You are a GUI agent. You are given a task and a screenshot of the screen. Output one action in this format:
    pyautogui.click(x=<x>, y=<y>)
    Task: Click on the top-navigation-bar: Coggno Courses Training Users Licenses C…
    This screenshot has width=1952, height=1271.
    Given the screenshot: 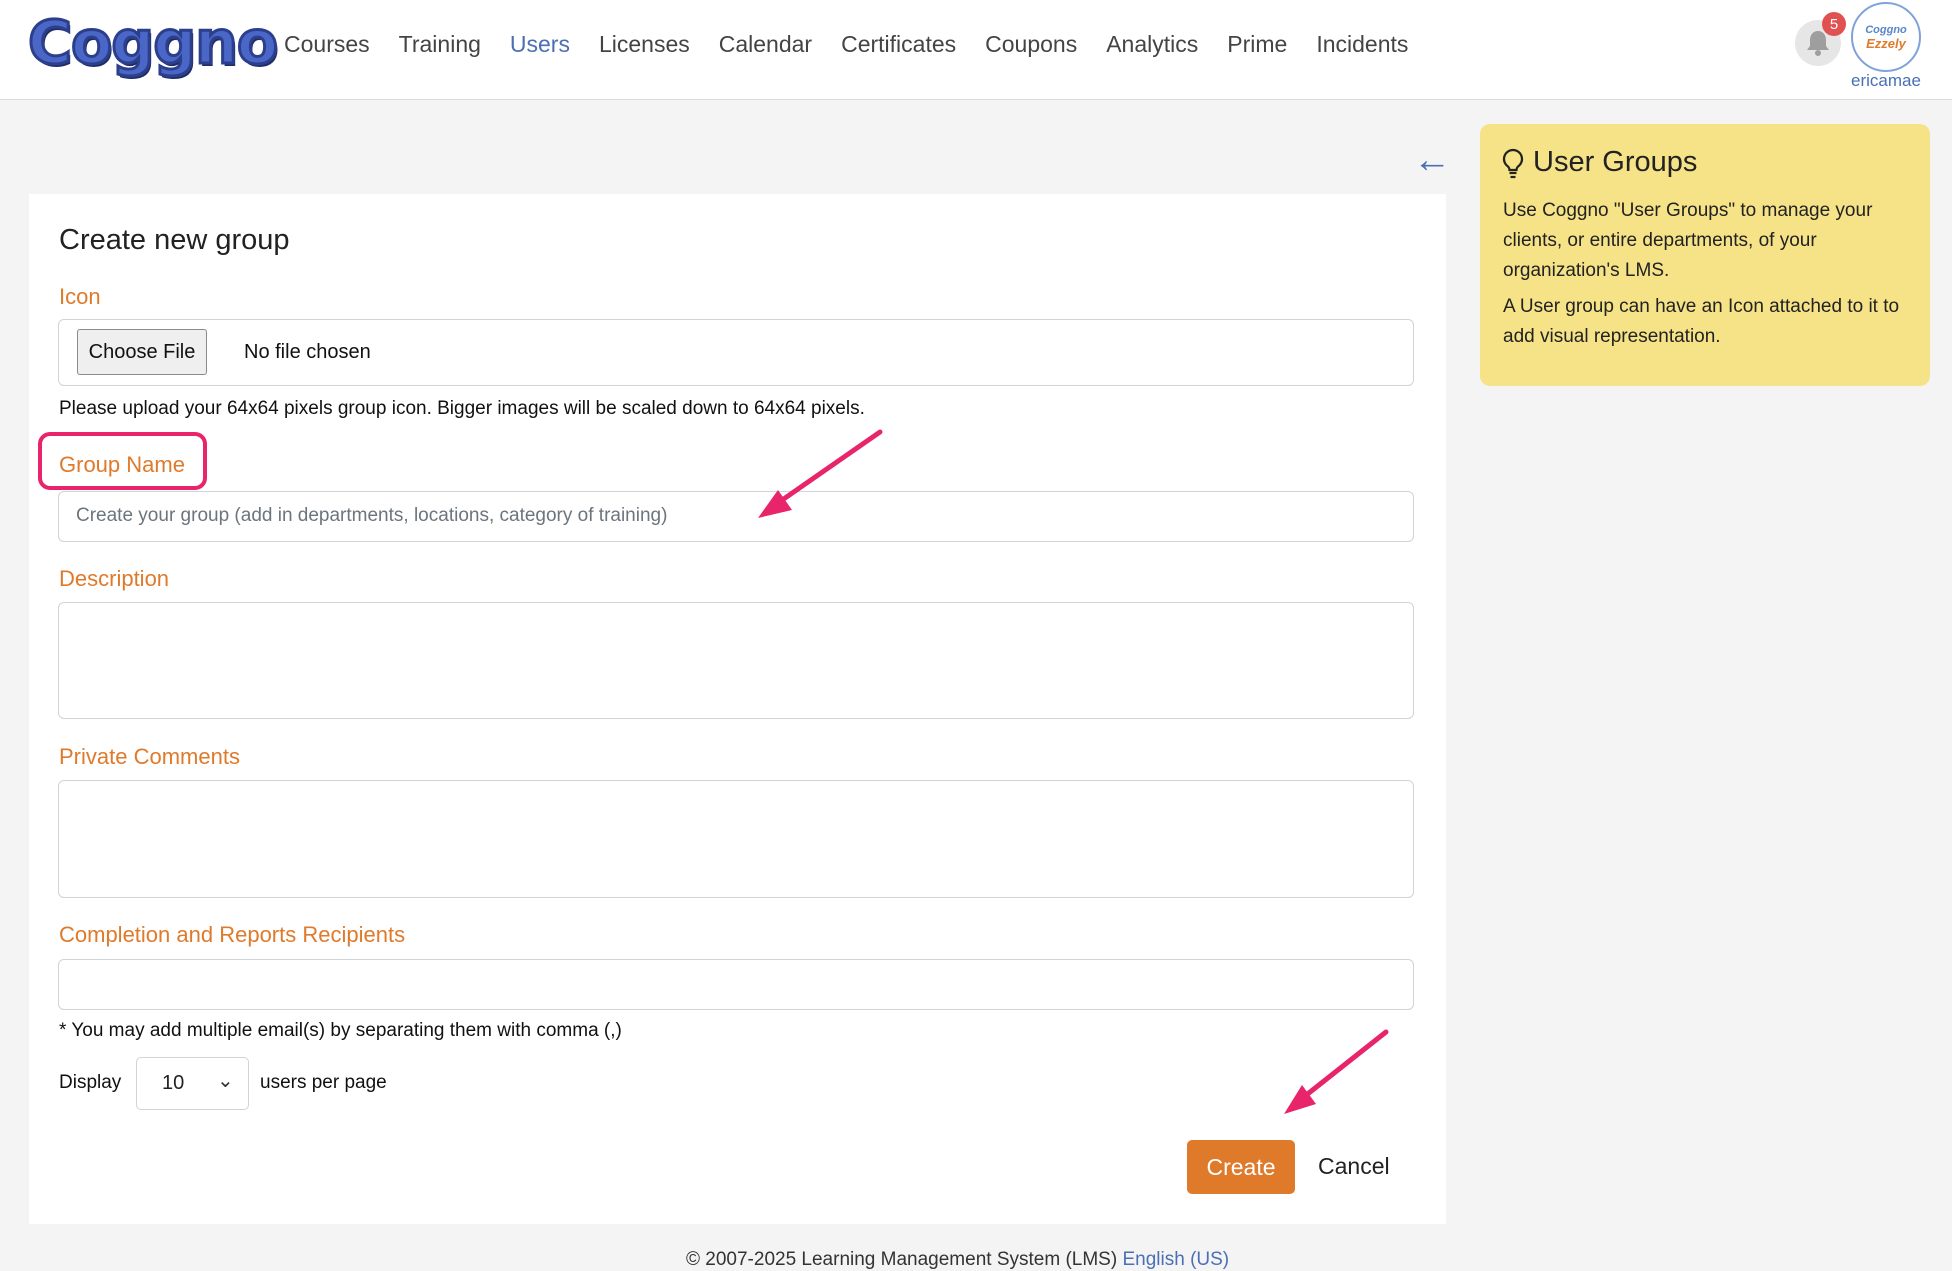 What is the action you would take?
    pyautogui.click(x=976, y=50)
    